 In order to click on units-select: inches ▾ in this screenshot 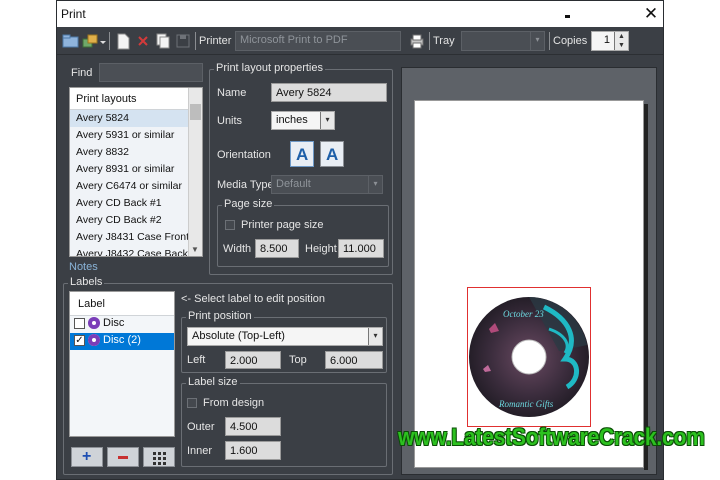, I will do `click(303, 120)`.